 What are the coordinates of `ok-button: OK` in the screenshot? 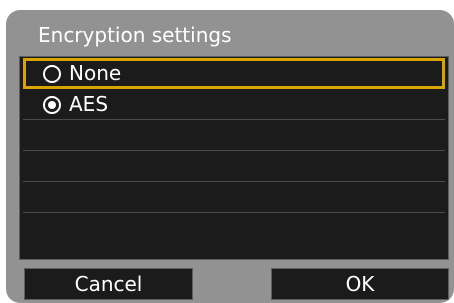 It's located at (360, 284).